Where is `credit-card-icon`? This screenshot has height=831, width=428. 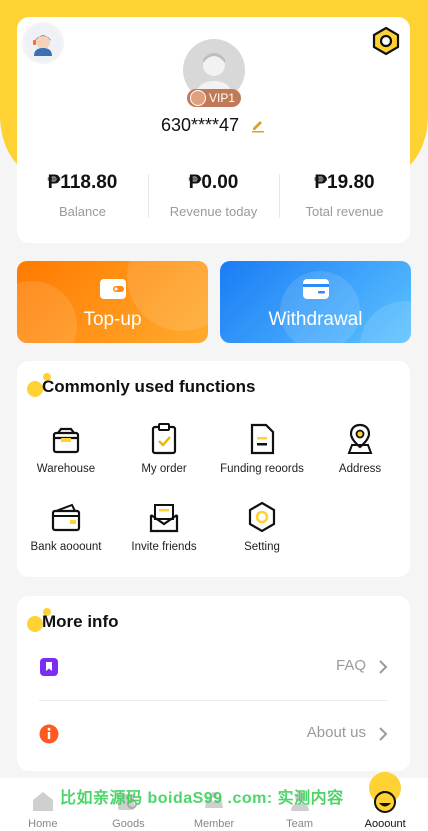
credit-card-icon is located at coordinates (316, 292).